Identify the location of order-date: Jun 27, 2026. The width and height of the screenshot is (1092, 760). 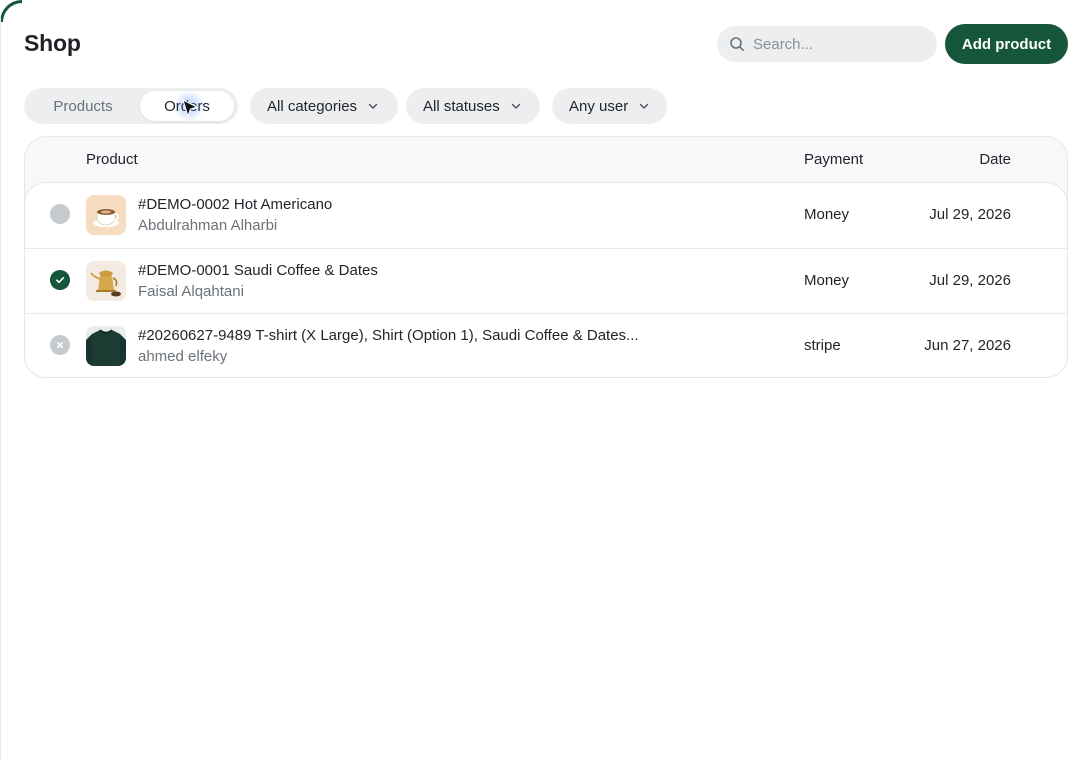
(967, 345).